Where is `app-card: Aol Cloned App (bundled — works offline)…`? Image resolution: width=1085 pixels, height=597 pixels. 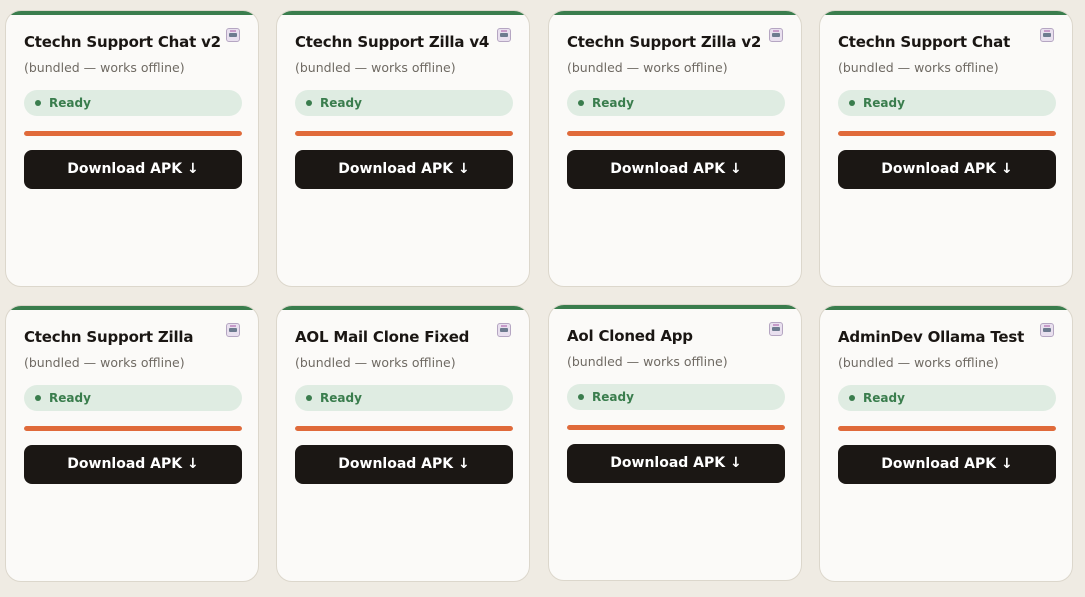
app-card: Aol Cloned App (bundled — works offline)… is located at coordinates (675, 442).